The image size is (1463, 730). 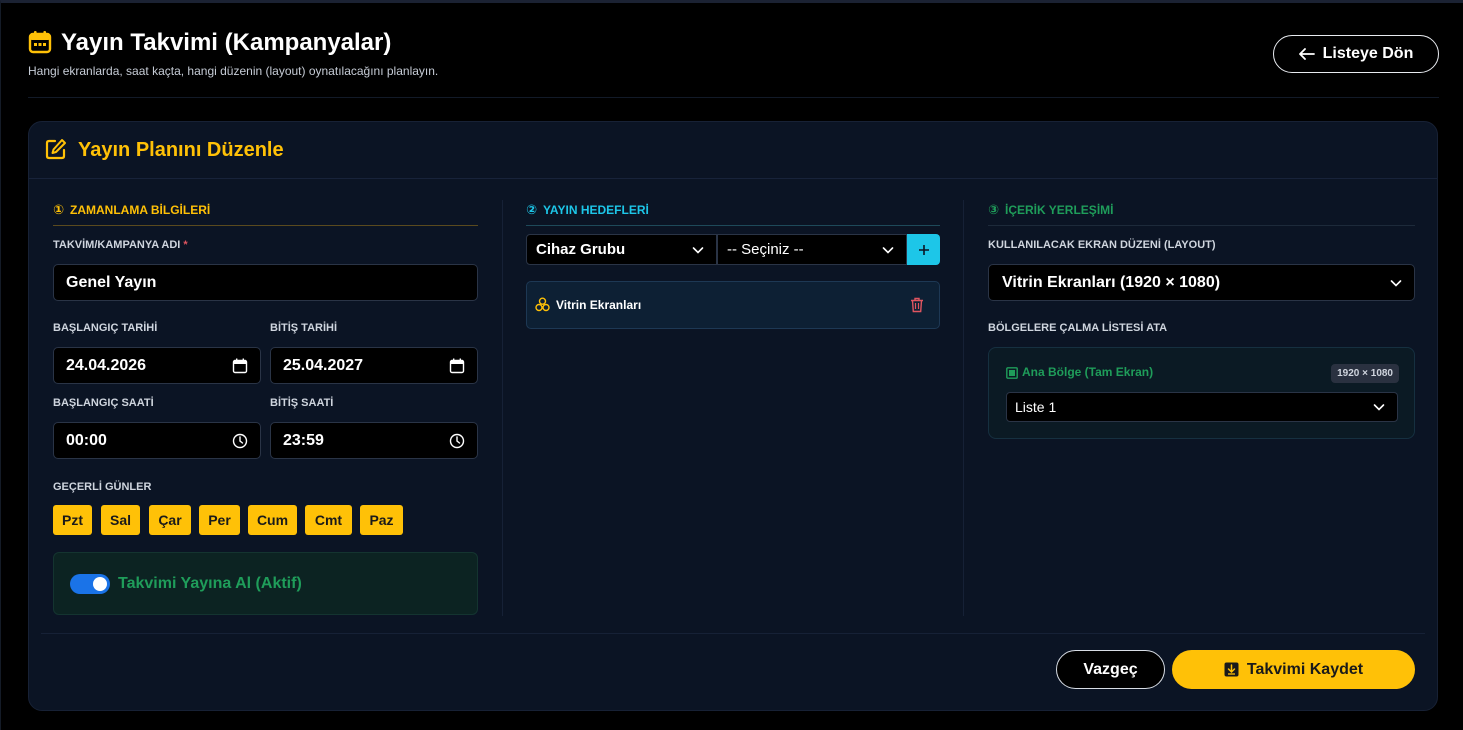 What do you see at coordinates (599, 305) in the screenshot?
I see `target-item-label: Vitrin Ekranları` at bounding box center [599, 305].